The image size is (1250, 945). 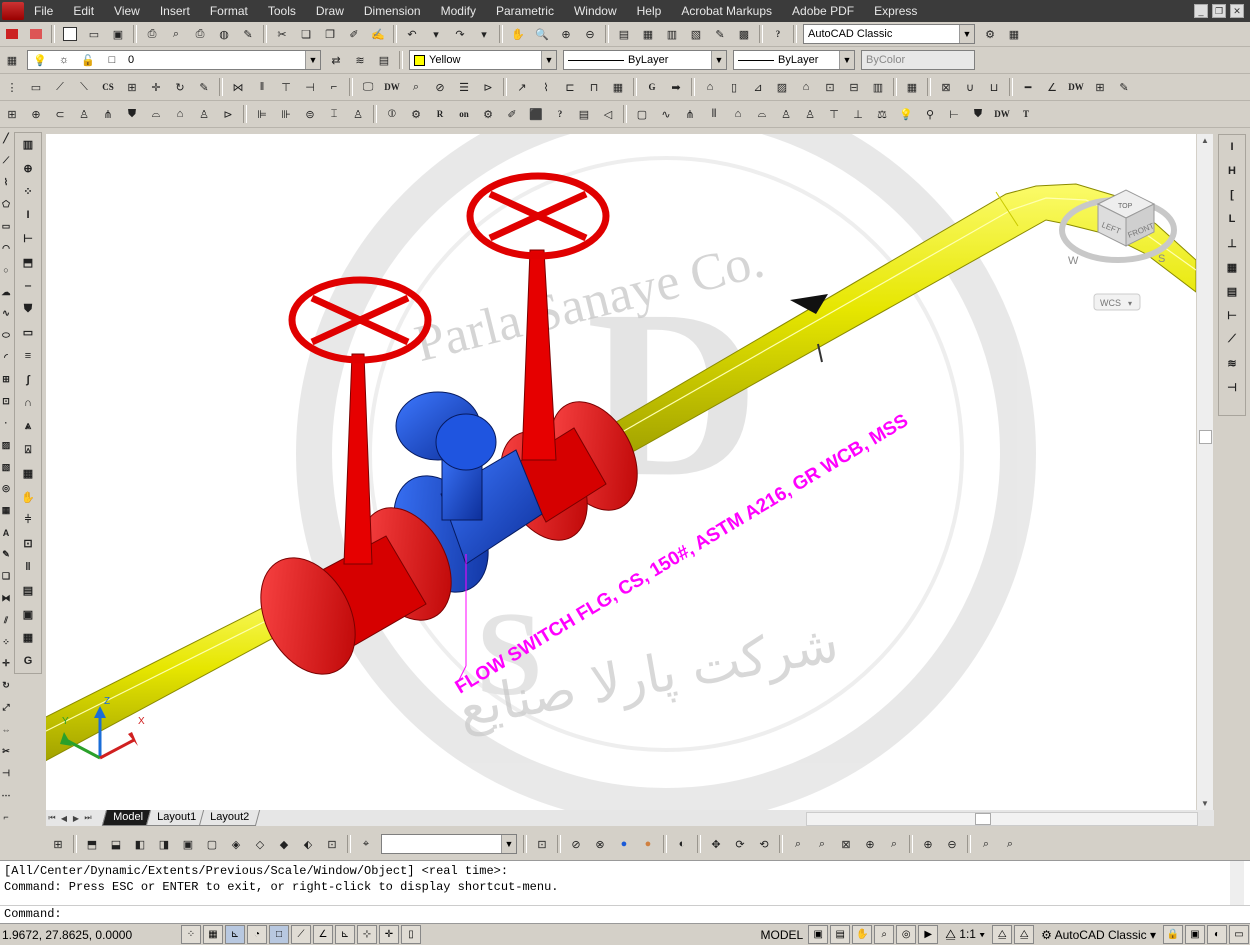 I want to click on nozzle-icon: ⊳, so click(x=228, y=114).